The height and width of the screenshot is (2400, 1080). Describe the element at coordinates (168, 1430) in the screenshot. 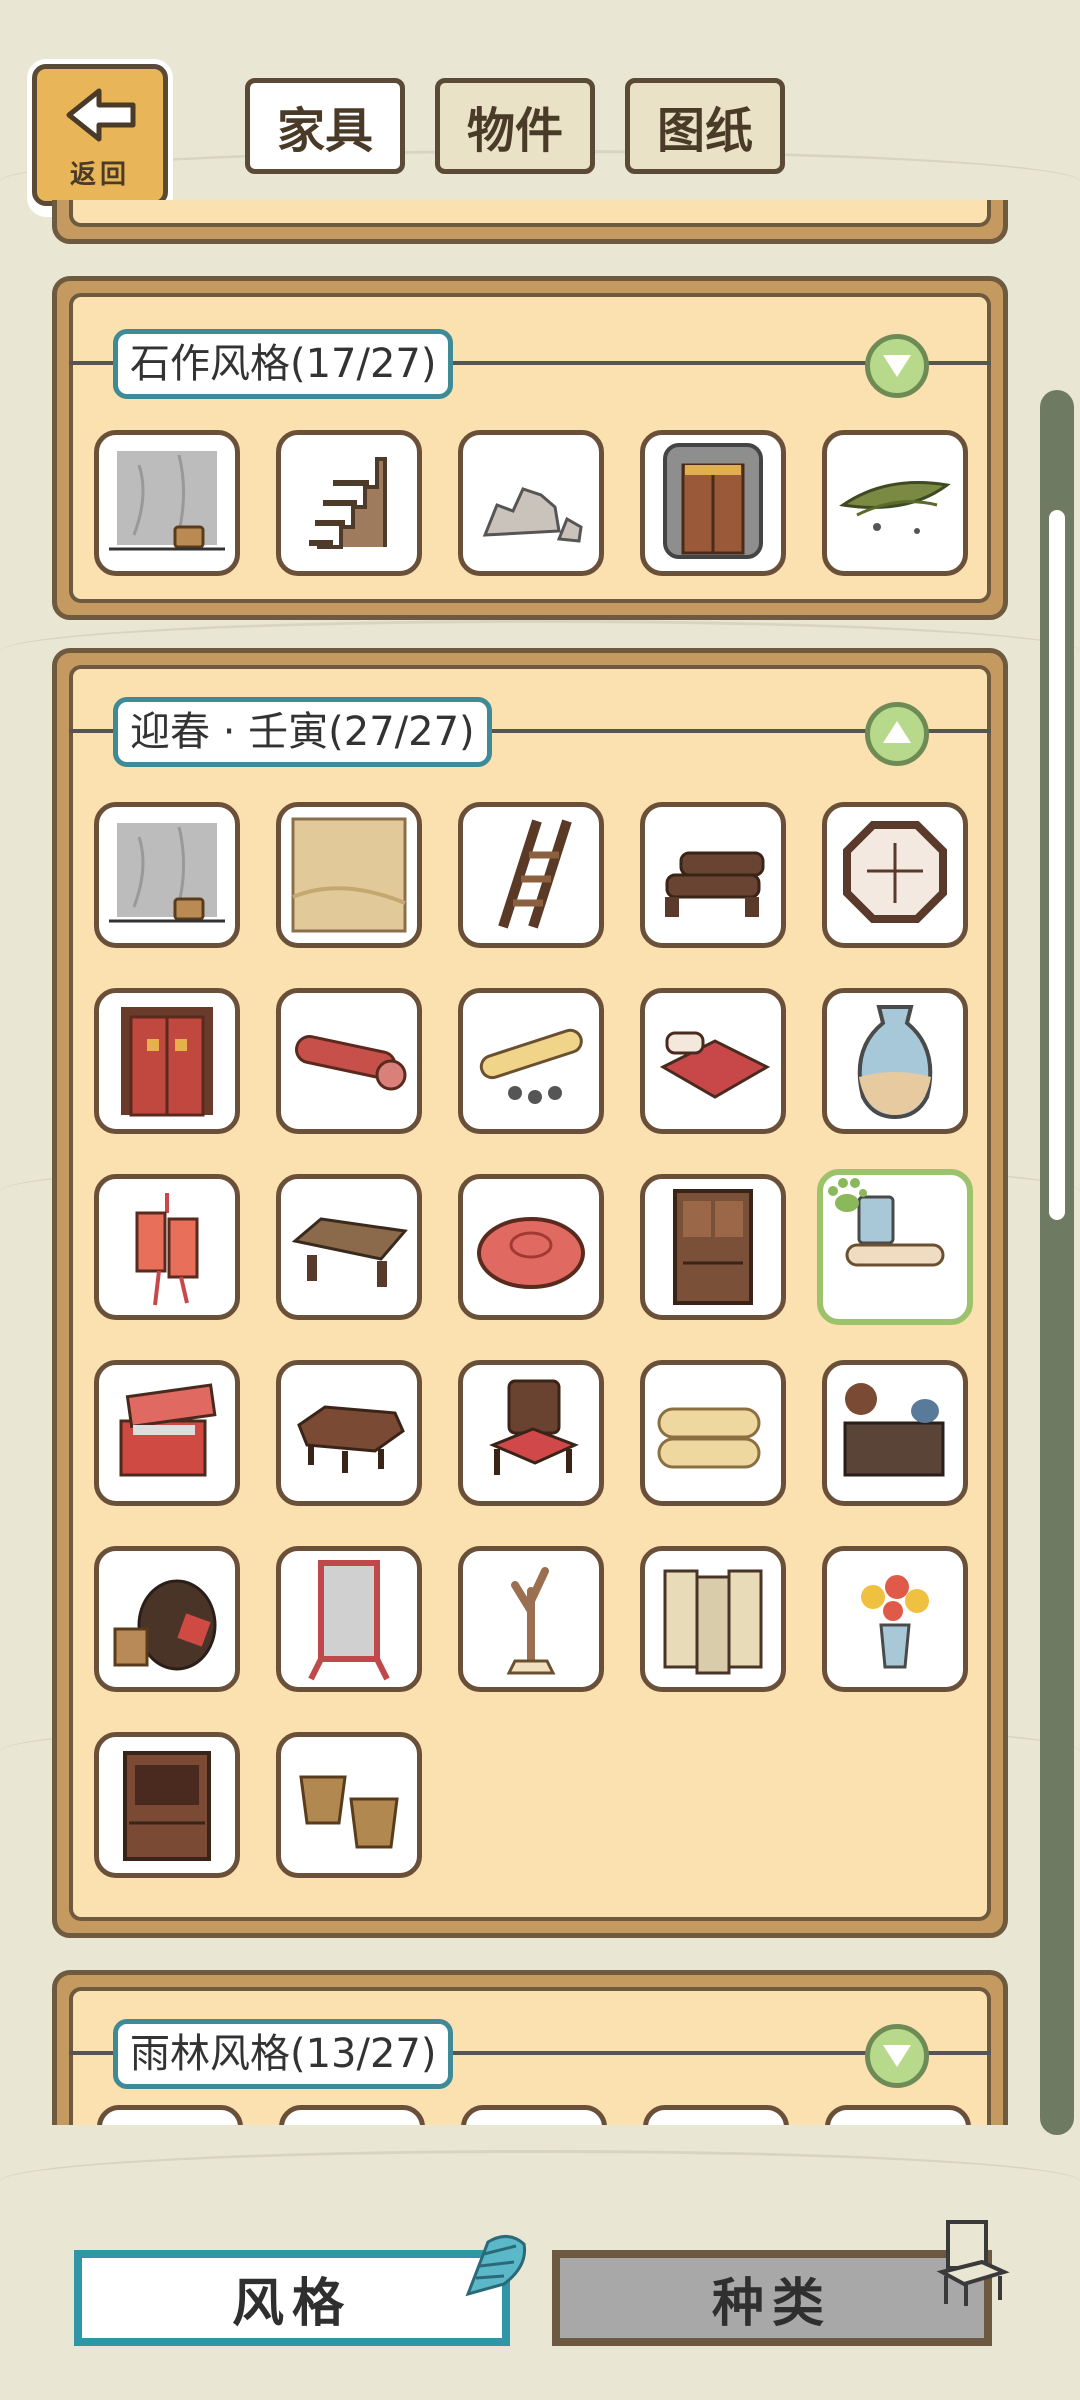

I see `red-chest-icon` at that location.